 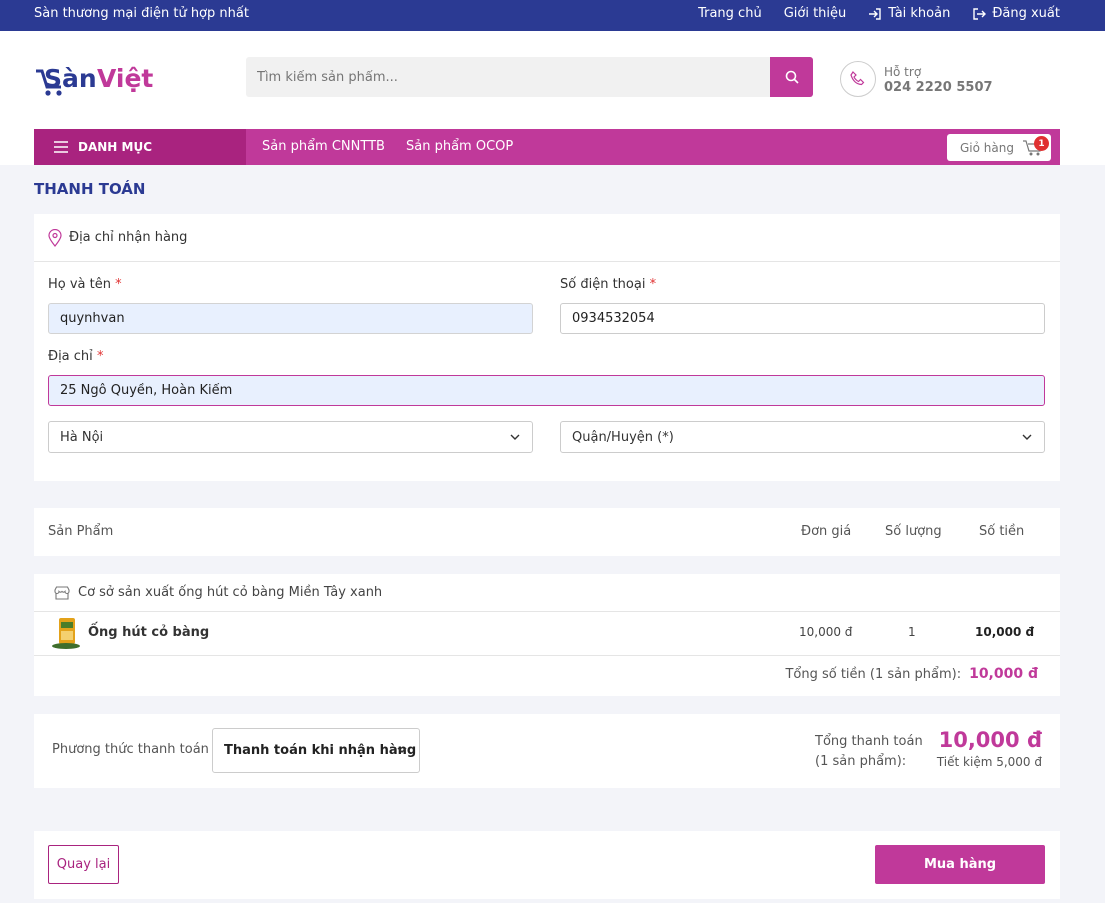 What do you see at coordinates (919, 13) in the screenshot?
I see `account-link-label: Tài khoản` at bounding box center [919, 13].